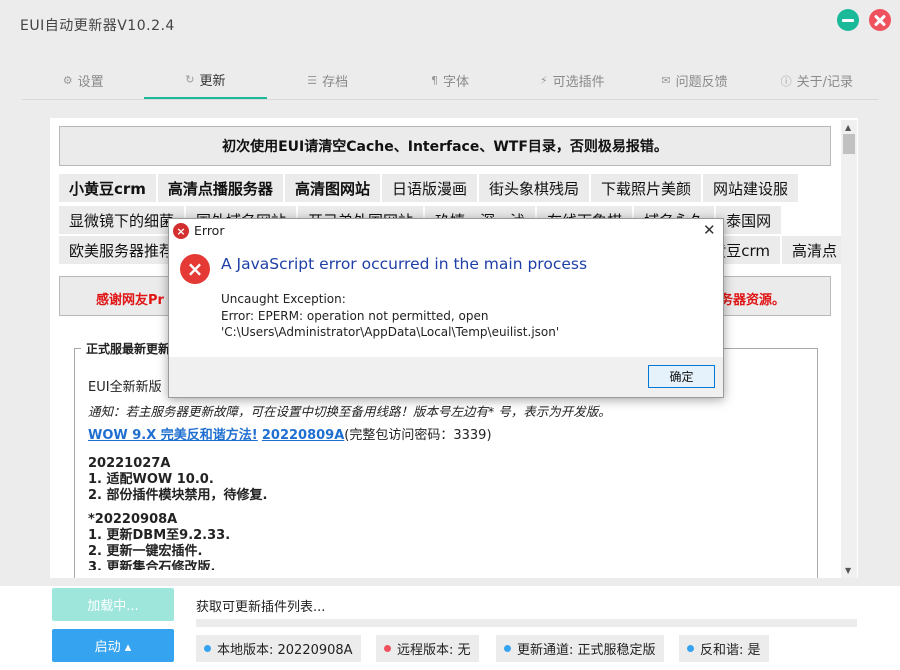 This screenshot has height=670, width=900. What do you see at coordinates (283, 299) in the screenshot?
I see `dialog-message-line: Uncaught Exception:` at bounding box center [283, 299].